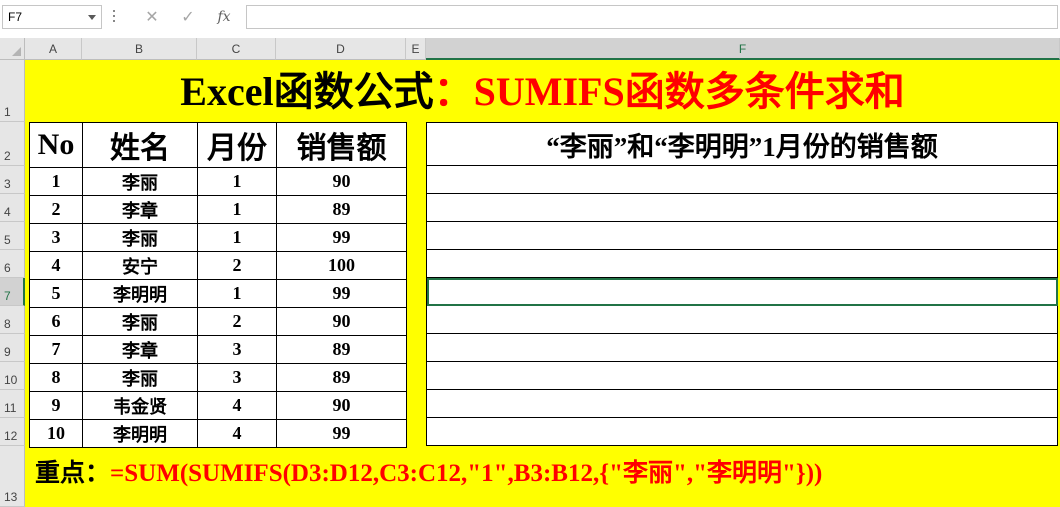  What do you see at coordinates (139, 49) in the screenshot?
I see `column-header-b: B` at bounding box center [139, 49].